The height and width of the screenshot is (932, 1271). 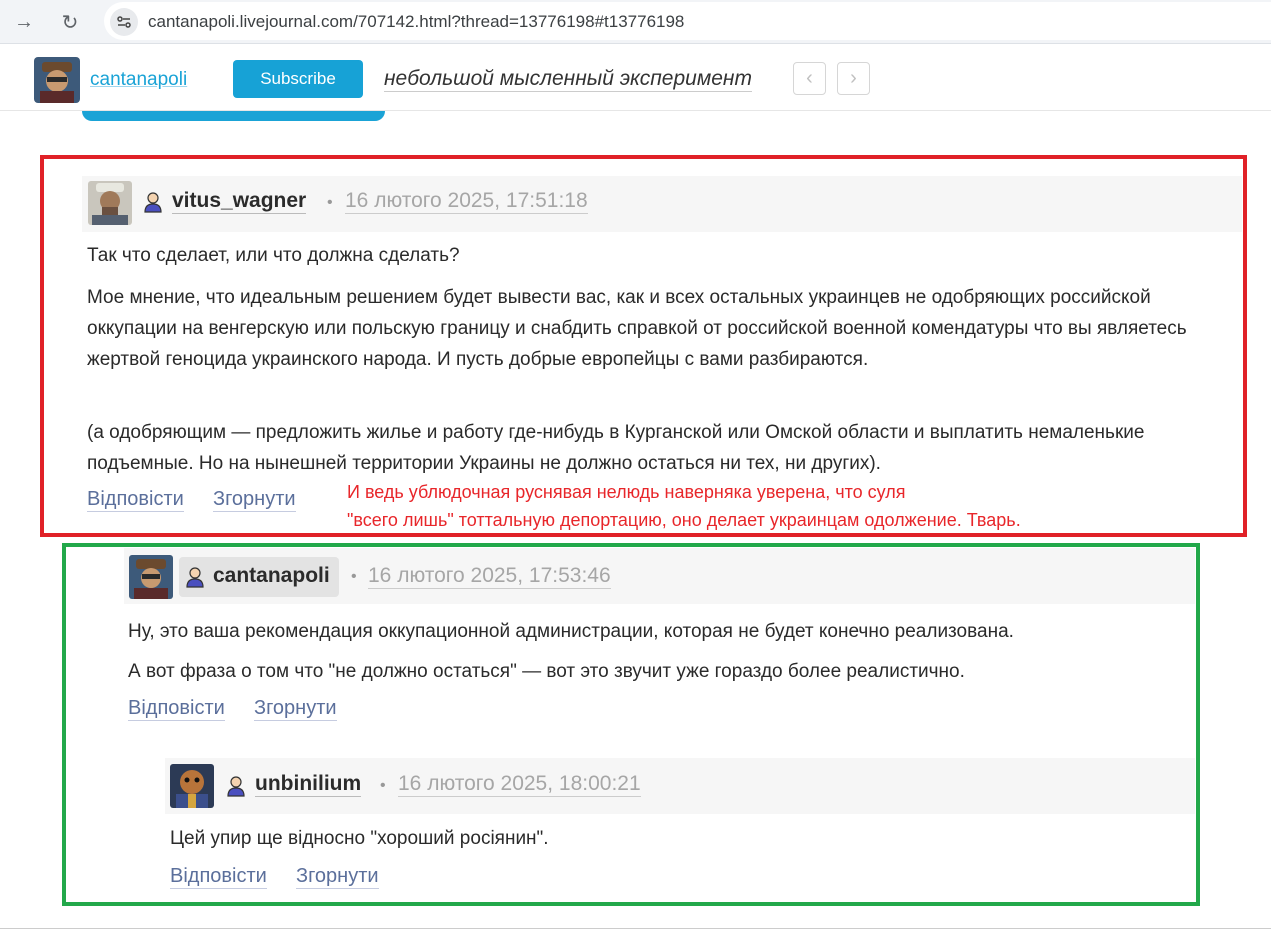 I want to click on subscribe-button: Subscribe, so click(x=298, y=79).